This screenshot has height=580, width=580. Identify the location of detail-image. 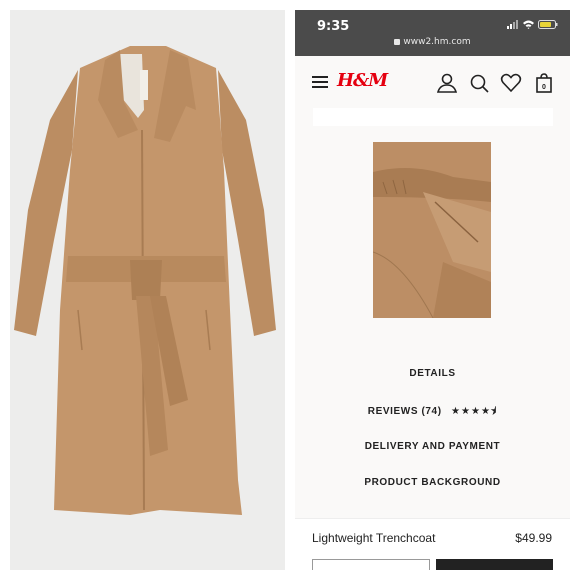
(432, 230).